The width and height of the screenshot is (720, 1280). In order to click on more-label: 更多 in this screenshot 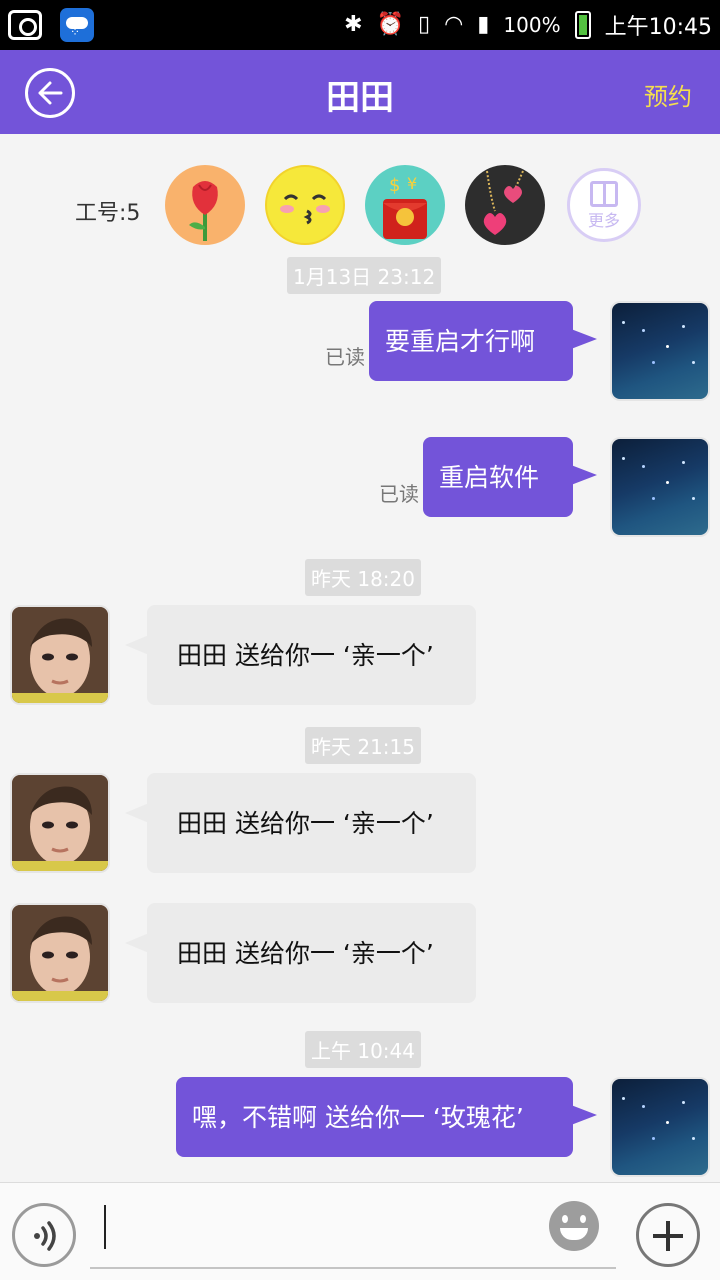, I will do `click(603, 220)`.